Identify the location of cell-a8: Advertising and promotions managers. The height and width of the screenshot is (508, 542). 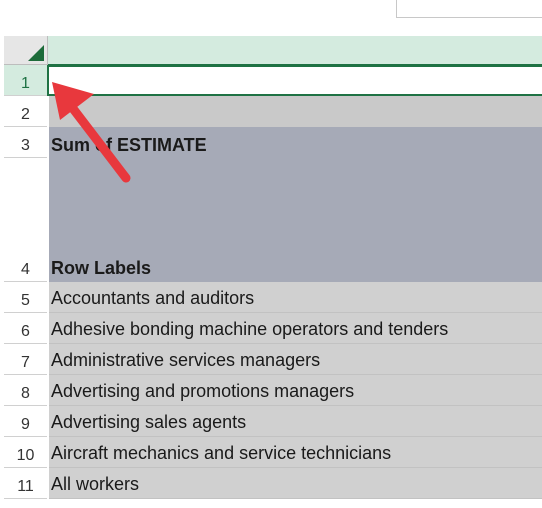
(295, 390).